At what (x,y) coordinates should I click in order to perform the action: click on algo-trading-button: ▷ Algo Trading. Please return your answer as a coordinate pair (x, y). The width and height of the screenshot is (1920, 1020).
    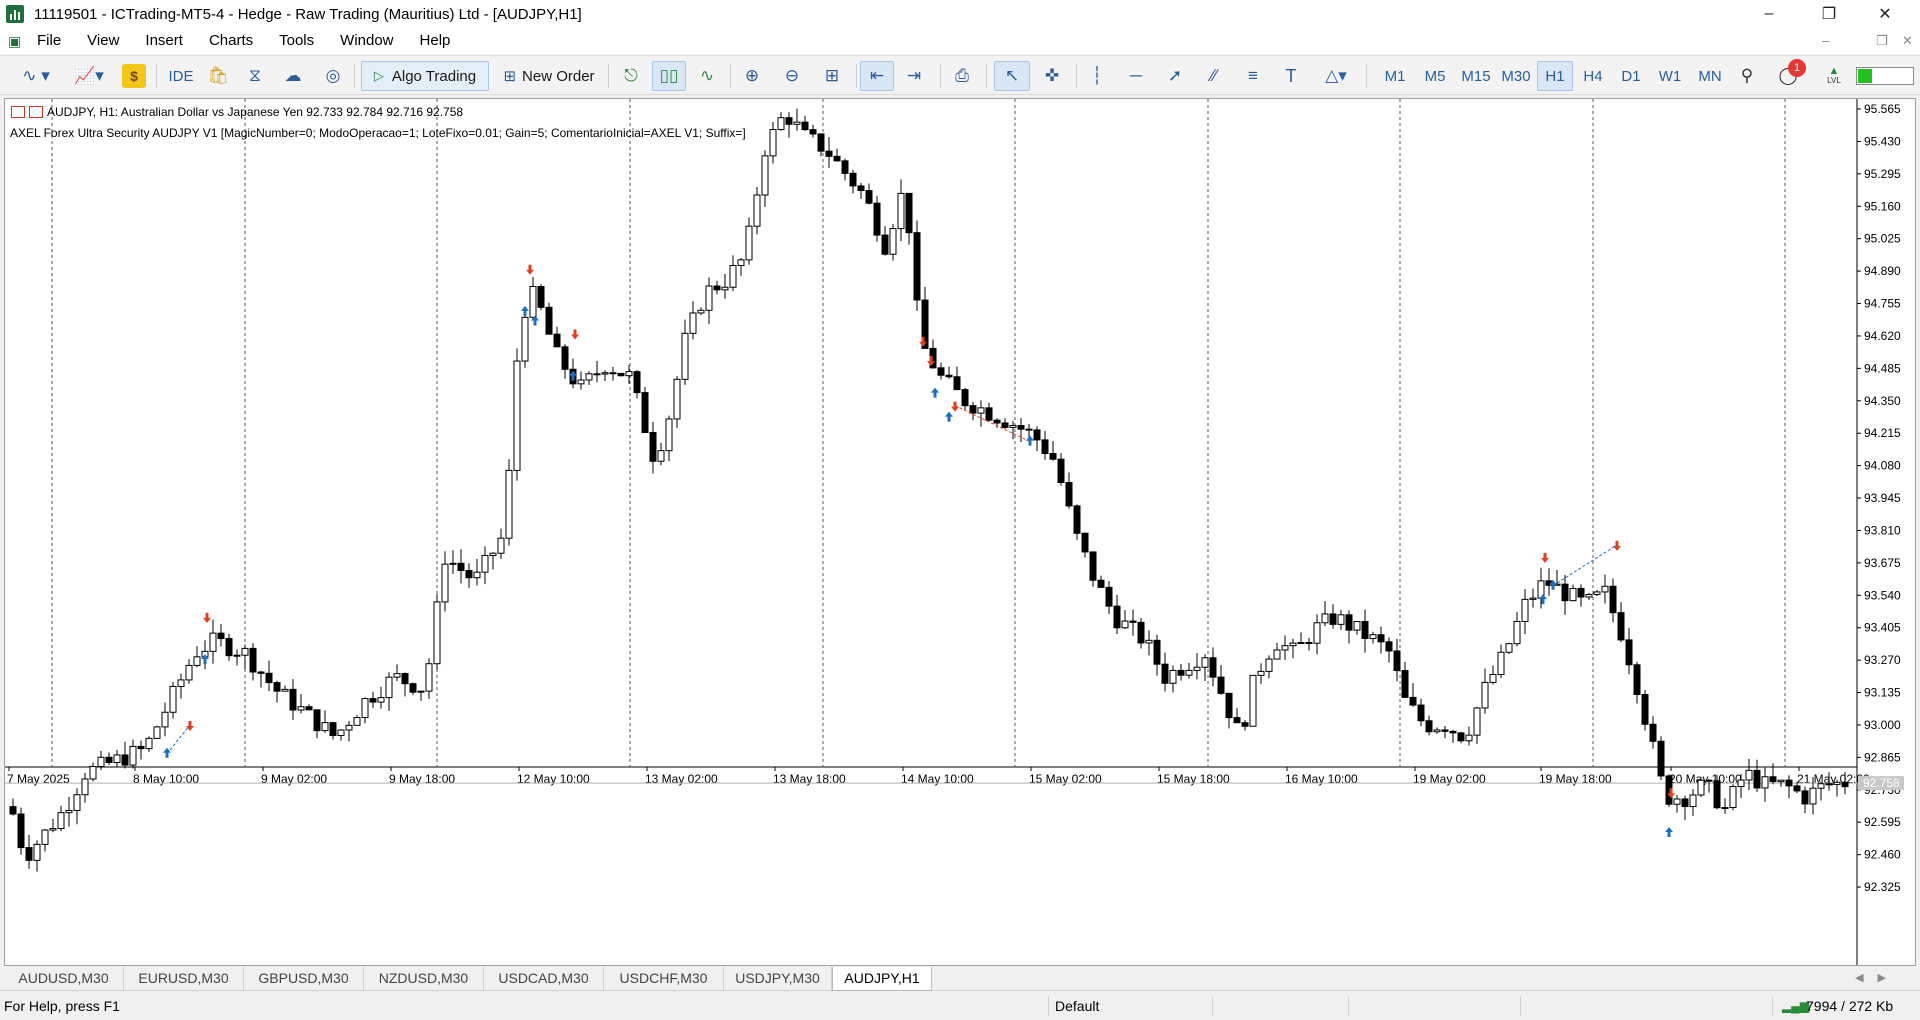
    Looking at the image, I should click on (425, 76).